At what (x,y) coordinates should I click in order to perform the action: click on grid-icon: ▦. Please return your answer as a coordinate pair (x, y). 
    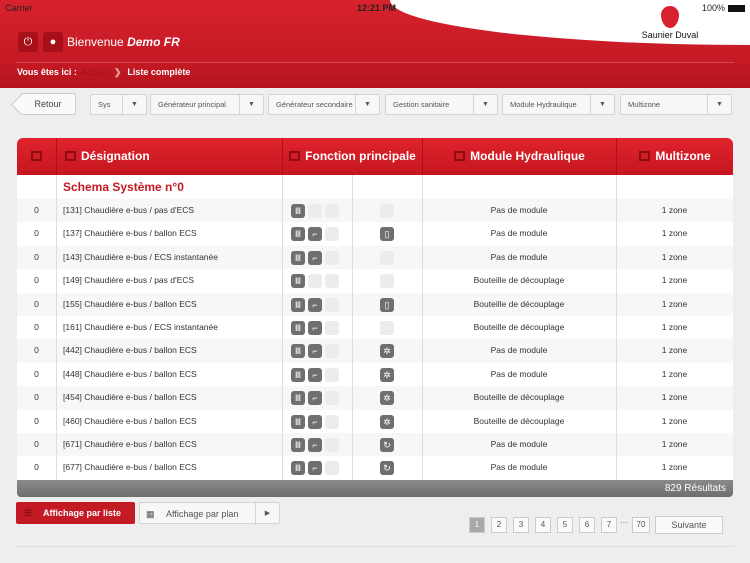
    Looking at the image, I should click on (150, 514).